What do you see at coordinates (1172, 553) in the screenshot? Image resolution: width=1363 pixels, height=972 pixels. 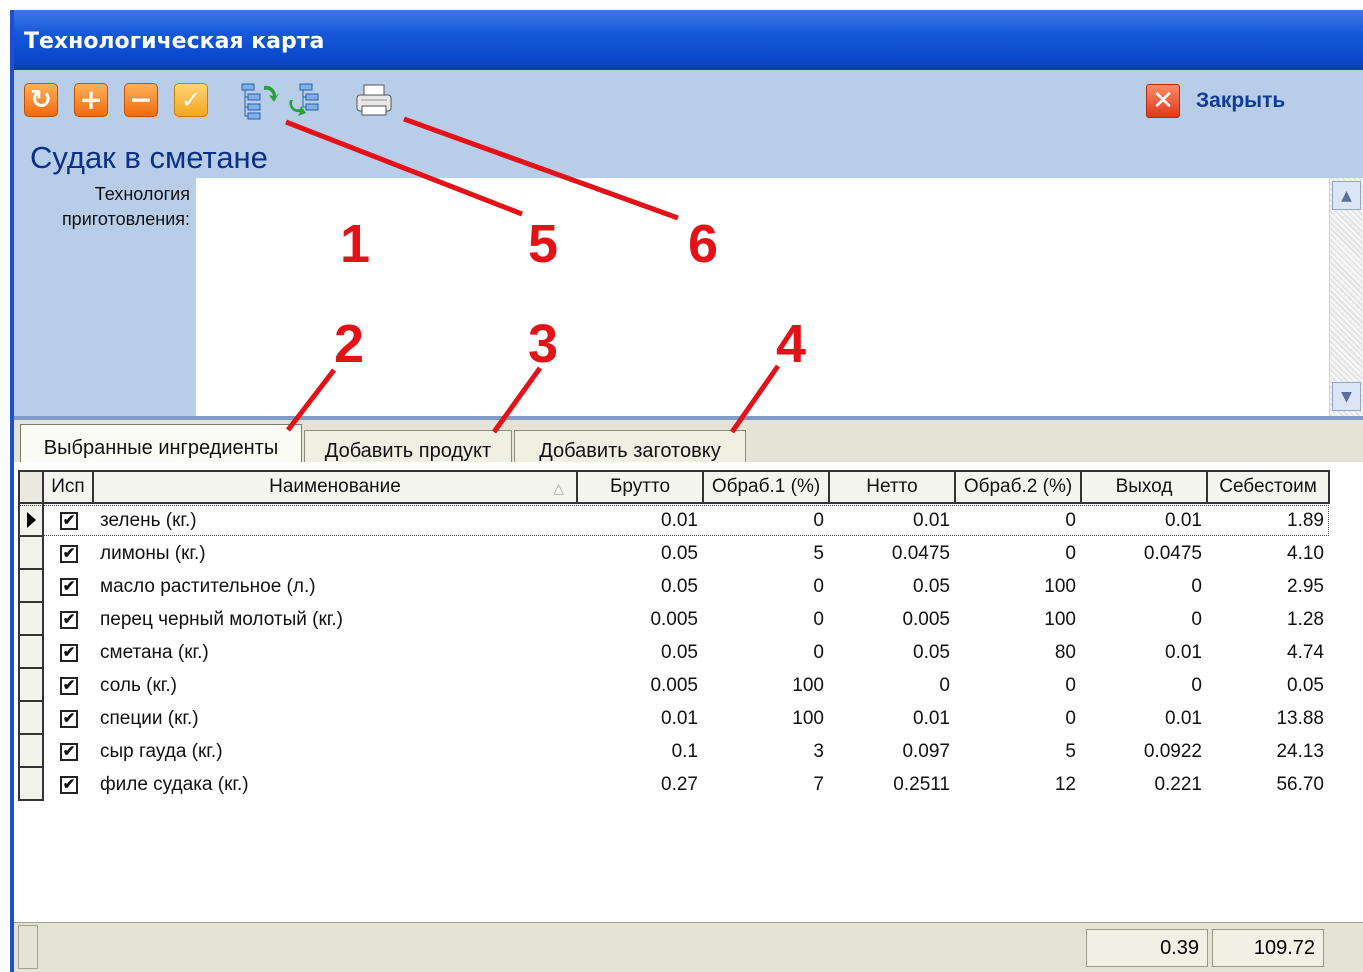 I see `cell-vyhod: 0.0475` at bounding box center [1172, 553].